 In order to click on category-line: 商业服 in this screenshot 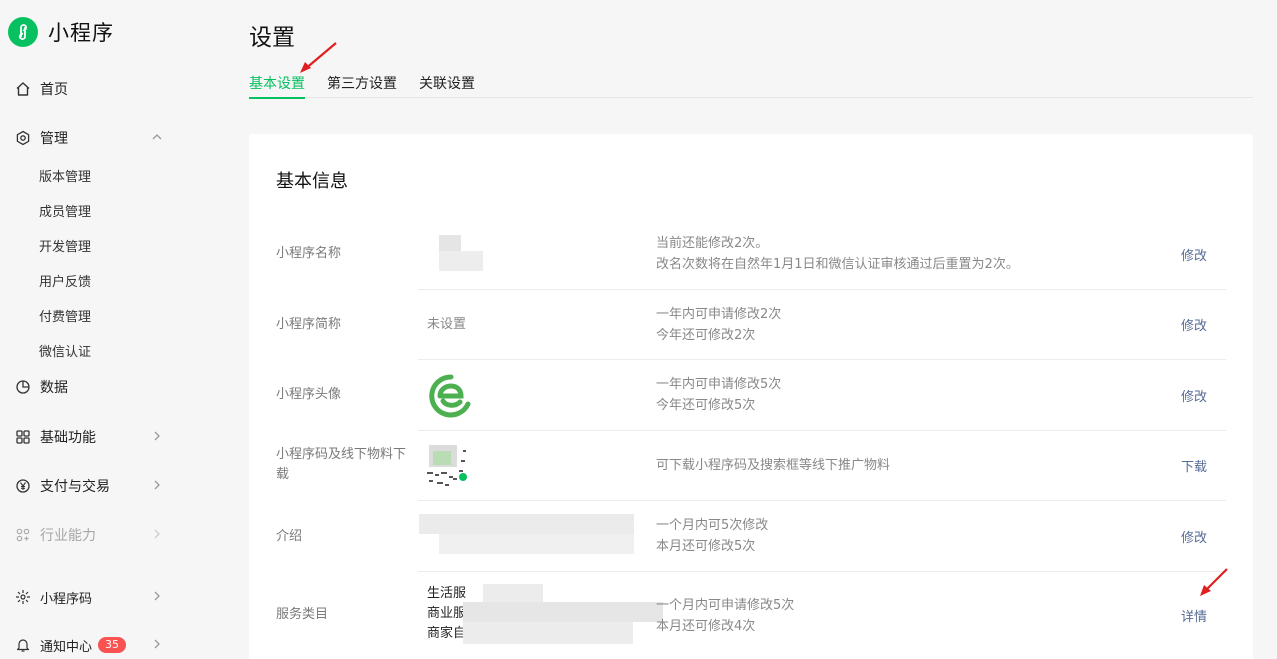, I will do `click(447, 613)`.